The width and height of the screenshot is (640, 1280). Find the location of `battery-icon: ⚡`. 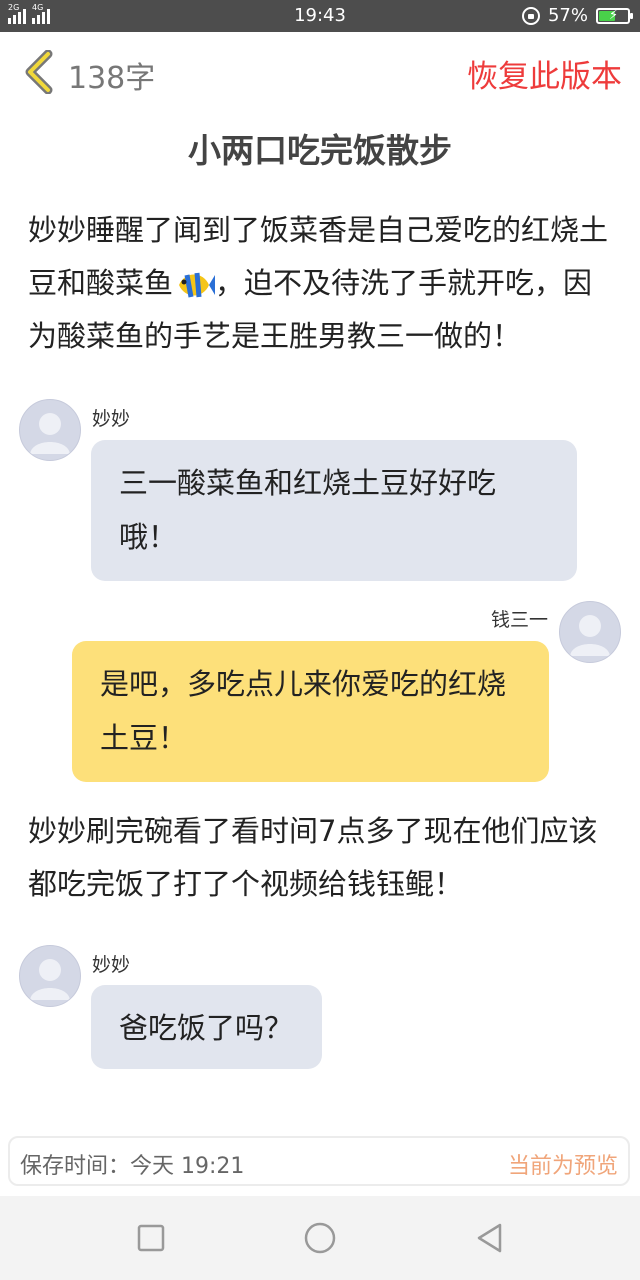

battery-icon: ⚡ is located at coordinates (614, 15).